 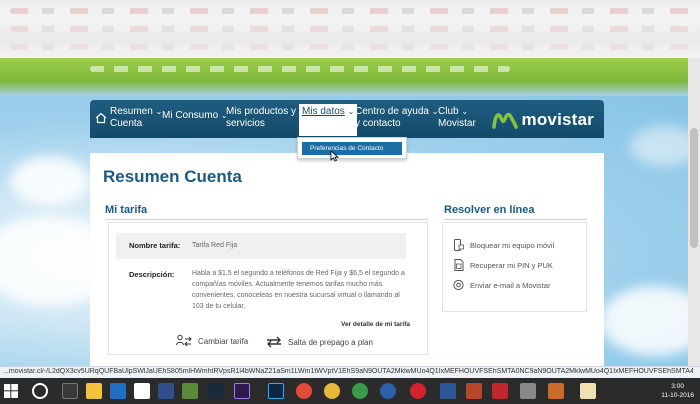 I want to click on nav-mi-consumo: Mi Consumo ⌄, so click(x=195, y=116).